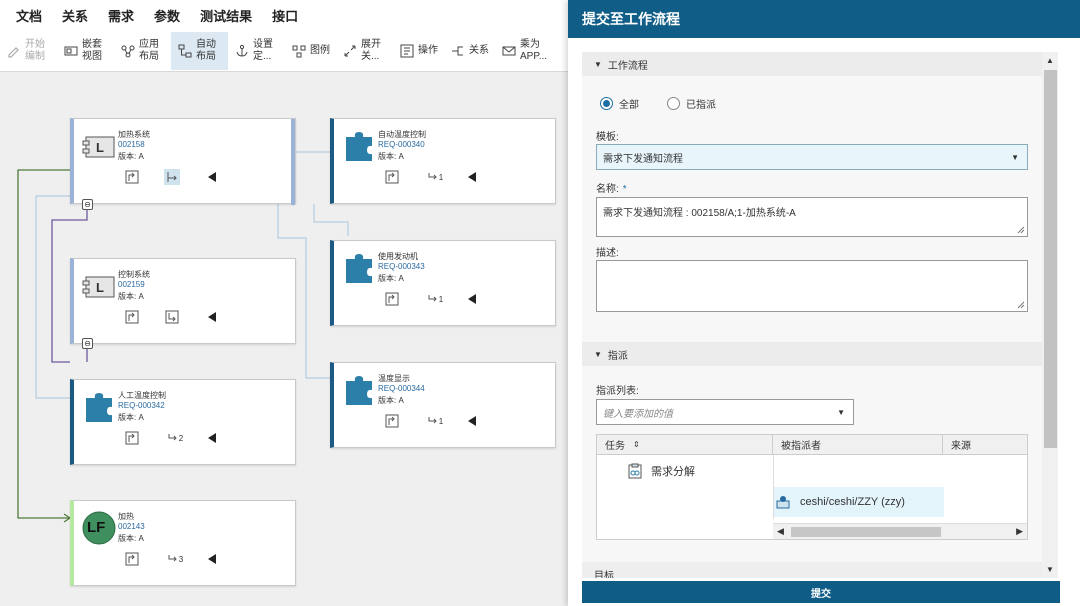  I want to click on assignee-cell: ceshi/ceshi/ZZY (zzy), so click(859, 502).